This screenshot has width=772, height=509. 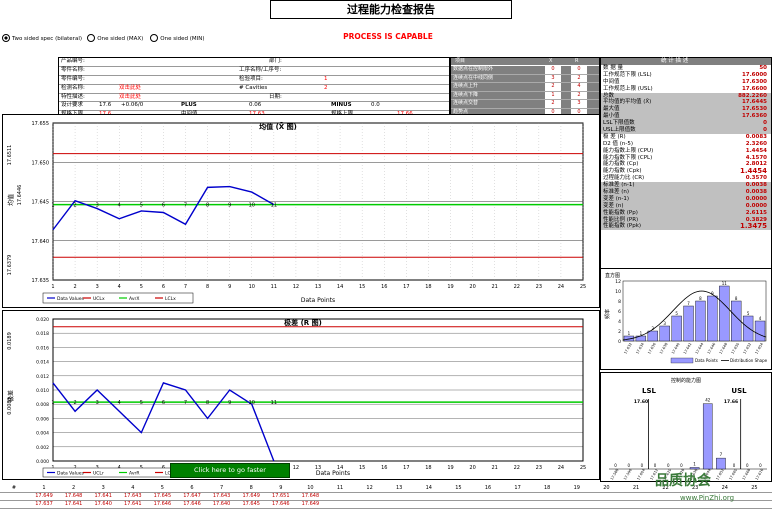 What do you see at coordinates (754, 488) in the screenshot?
I see `data-table-cell: 25` at bounding box center [754, 488].